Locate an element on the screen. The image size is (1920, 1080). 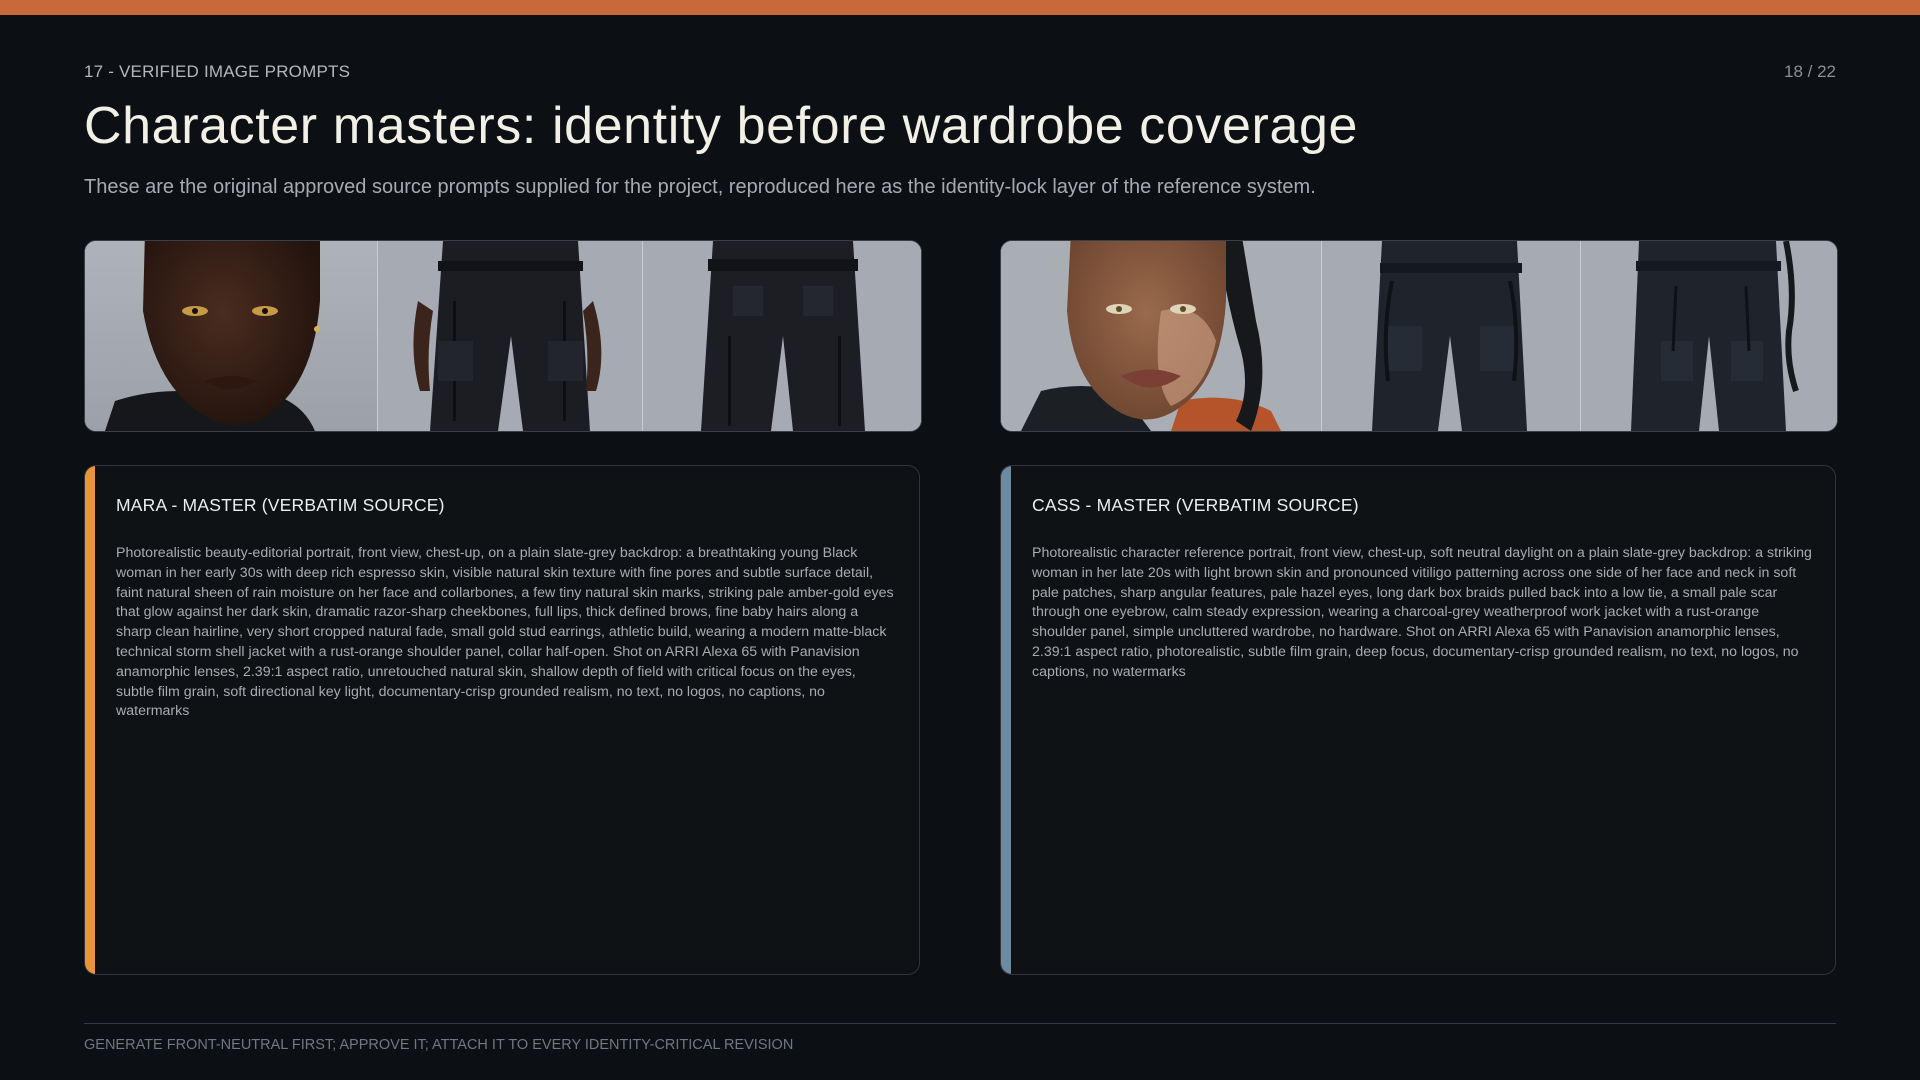
cass-back-trousers-image is located at coordinates (1708, 336).